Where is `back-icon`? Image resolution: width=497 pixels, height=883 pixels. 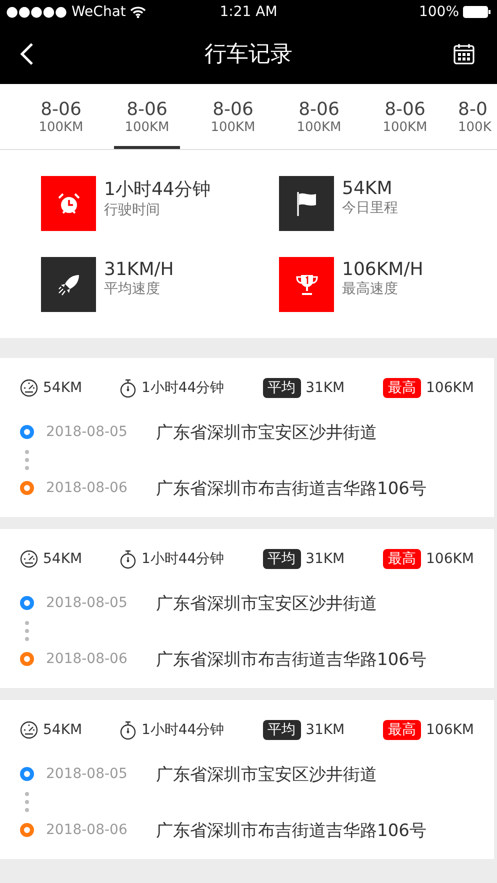
back-icon is located at coordinates (27, 54).